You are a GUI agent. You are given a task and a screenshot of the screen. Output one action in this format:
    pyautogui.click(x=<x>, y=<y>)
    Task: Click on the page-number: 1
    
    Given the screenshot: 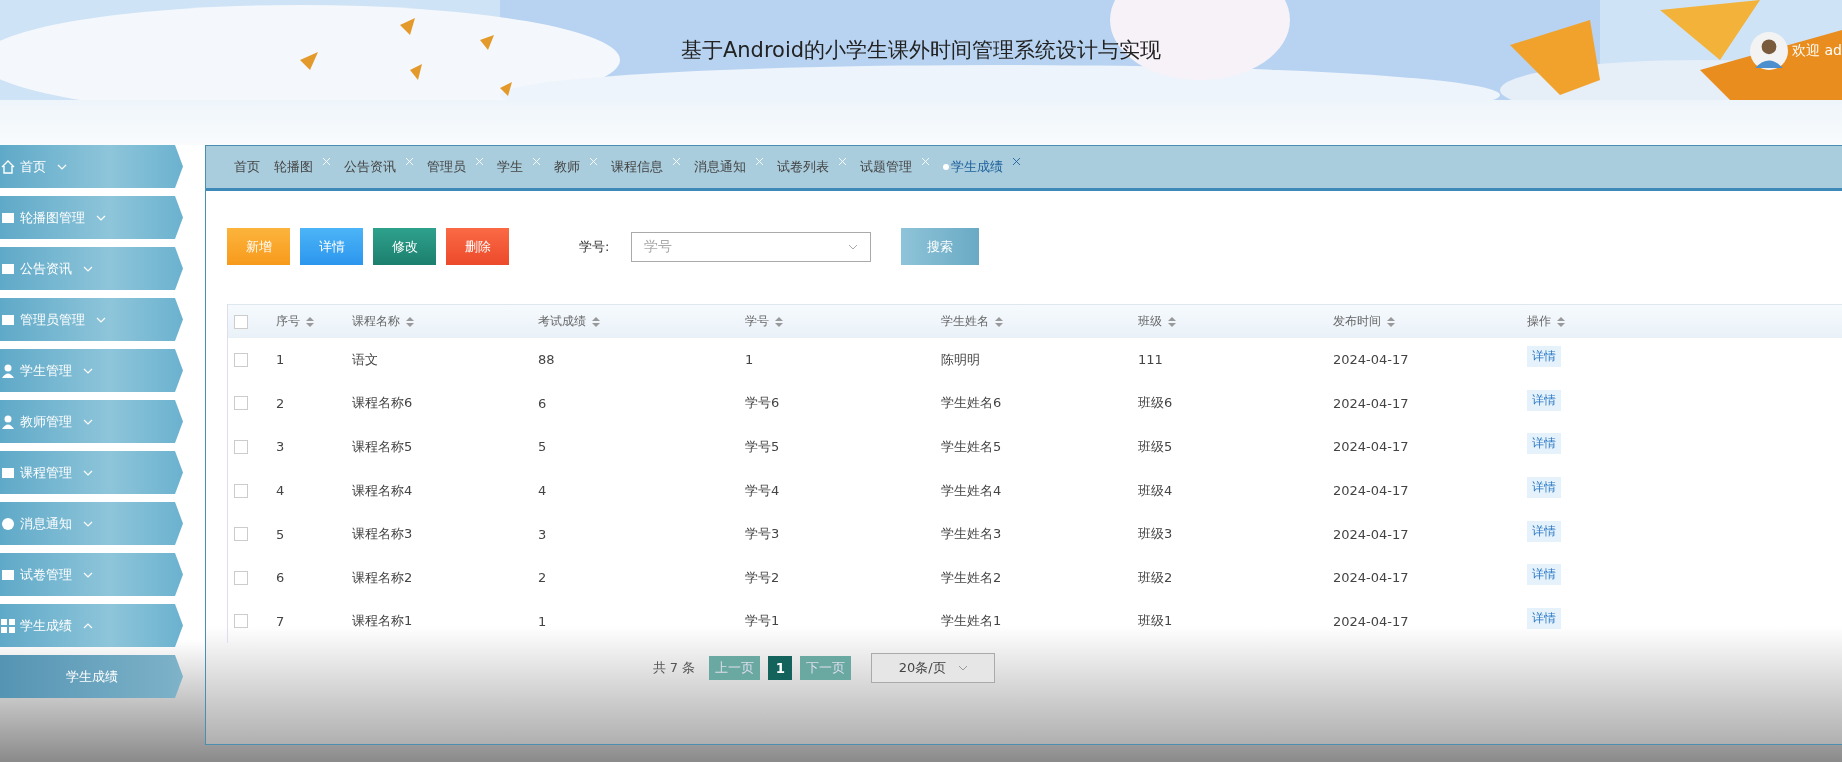 What is the action you would take?
    pyautogui.click(x=780, y=668)
    